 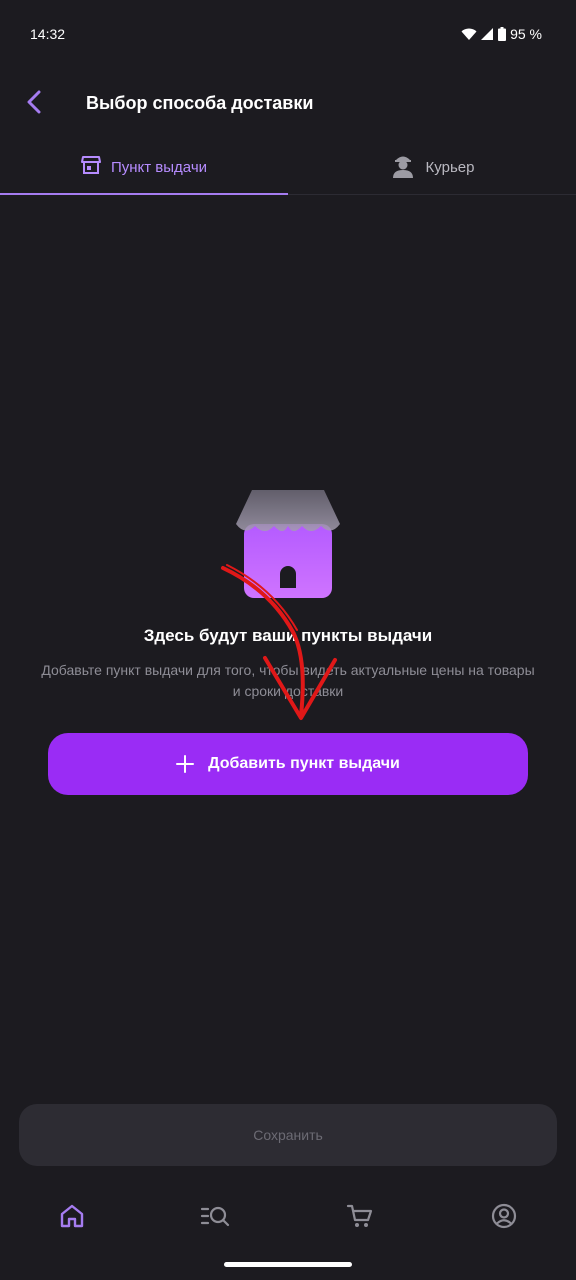 I want to click on home-indicator, so click(x=288, y=1264).